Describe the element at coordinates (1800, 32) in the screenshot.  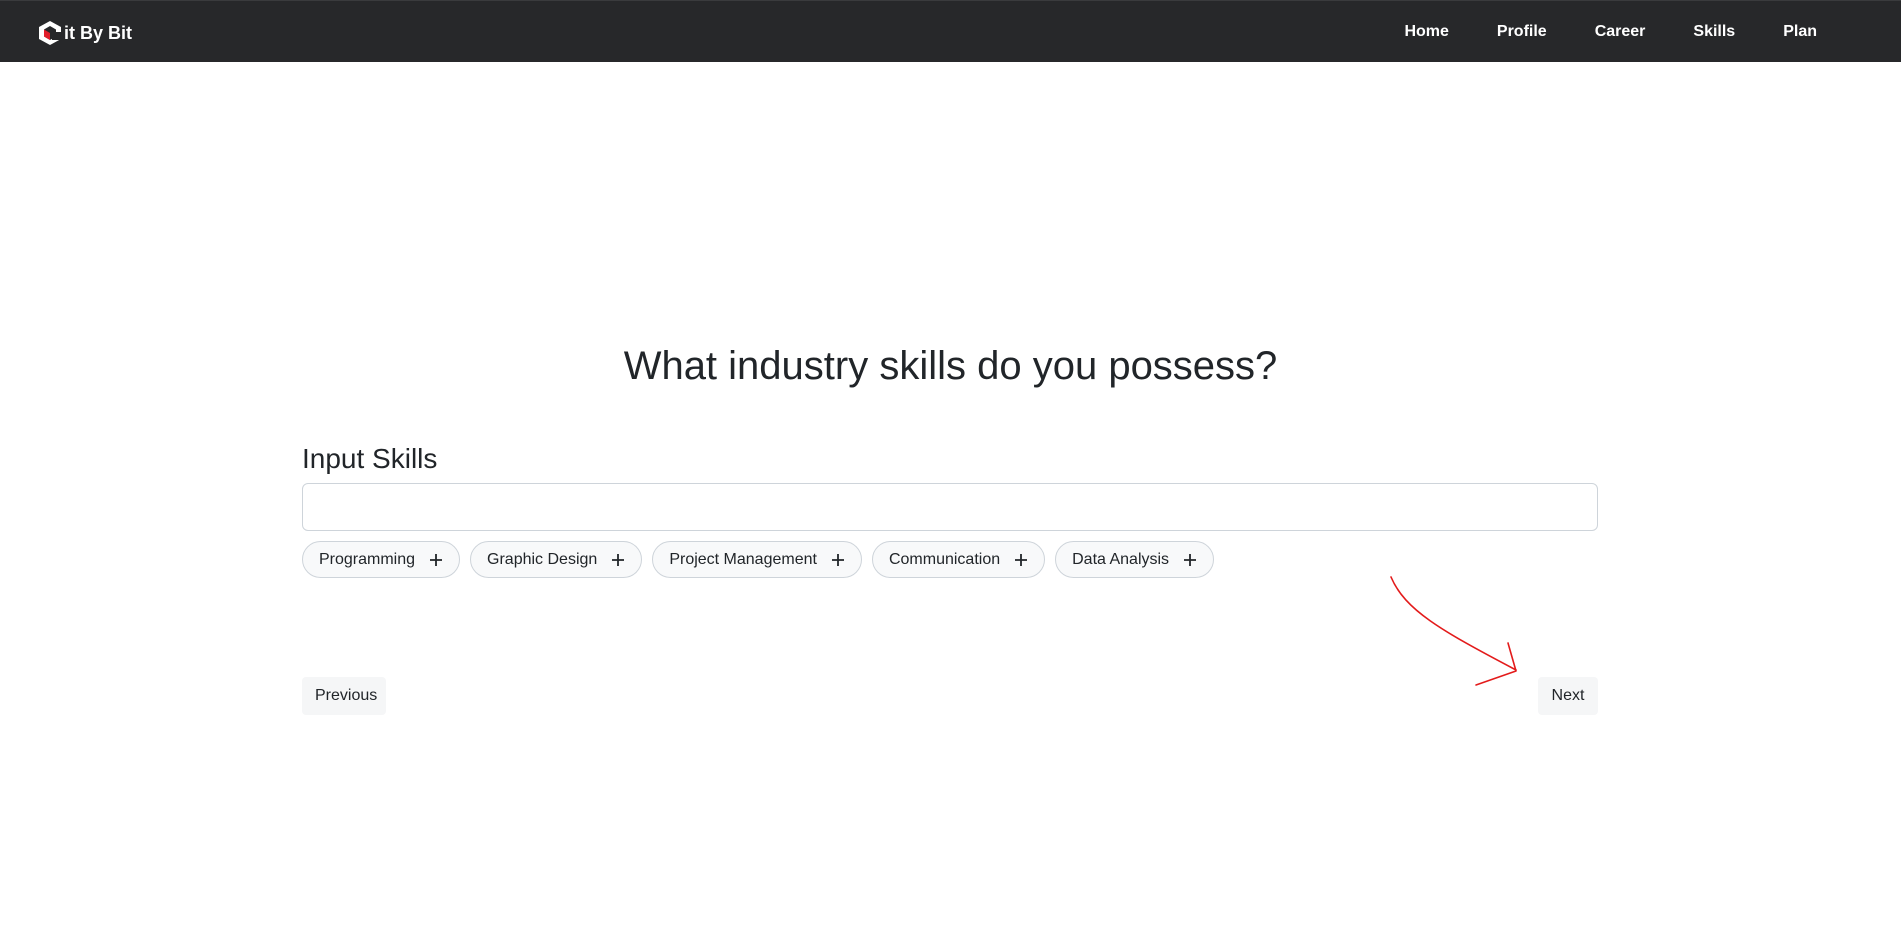
I see `nav-link-plan: Plan` at that location.